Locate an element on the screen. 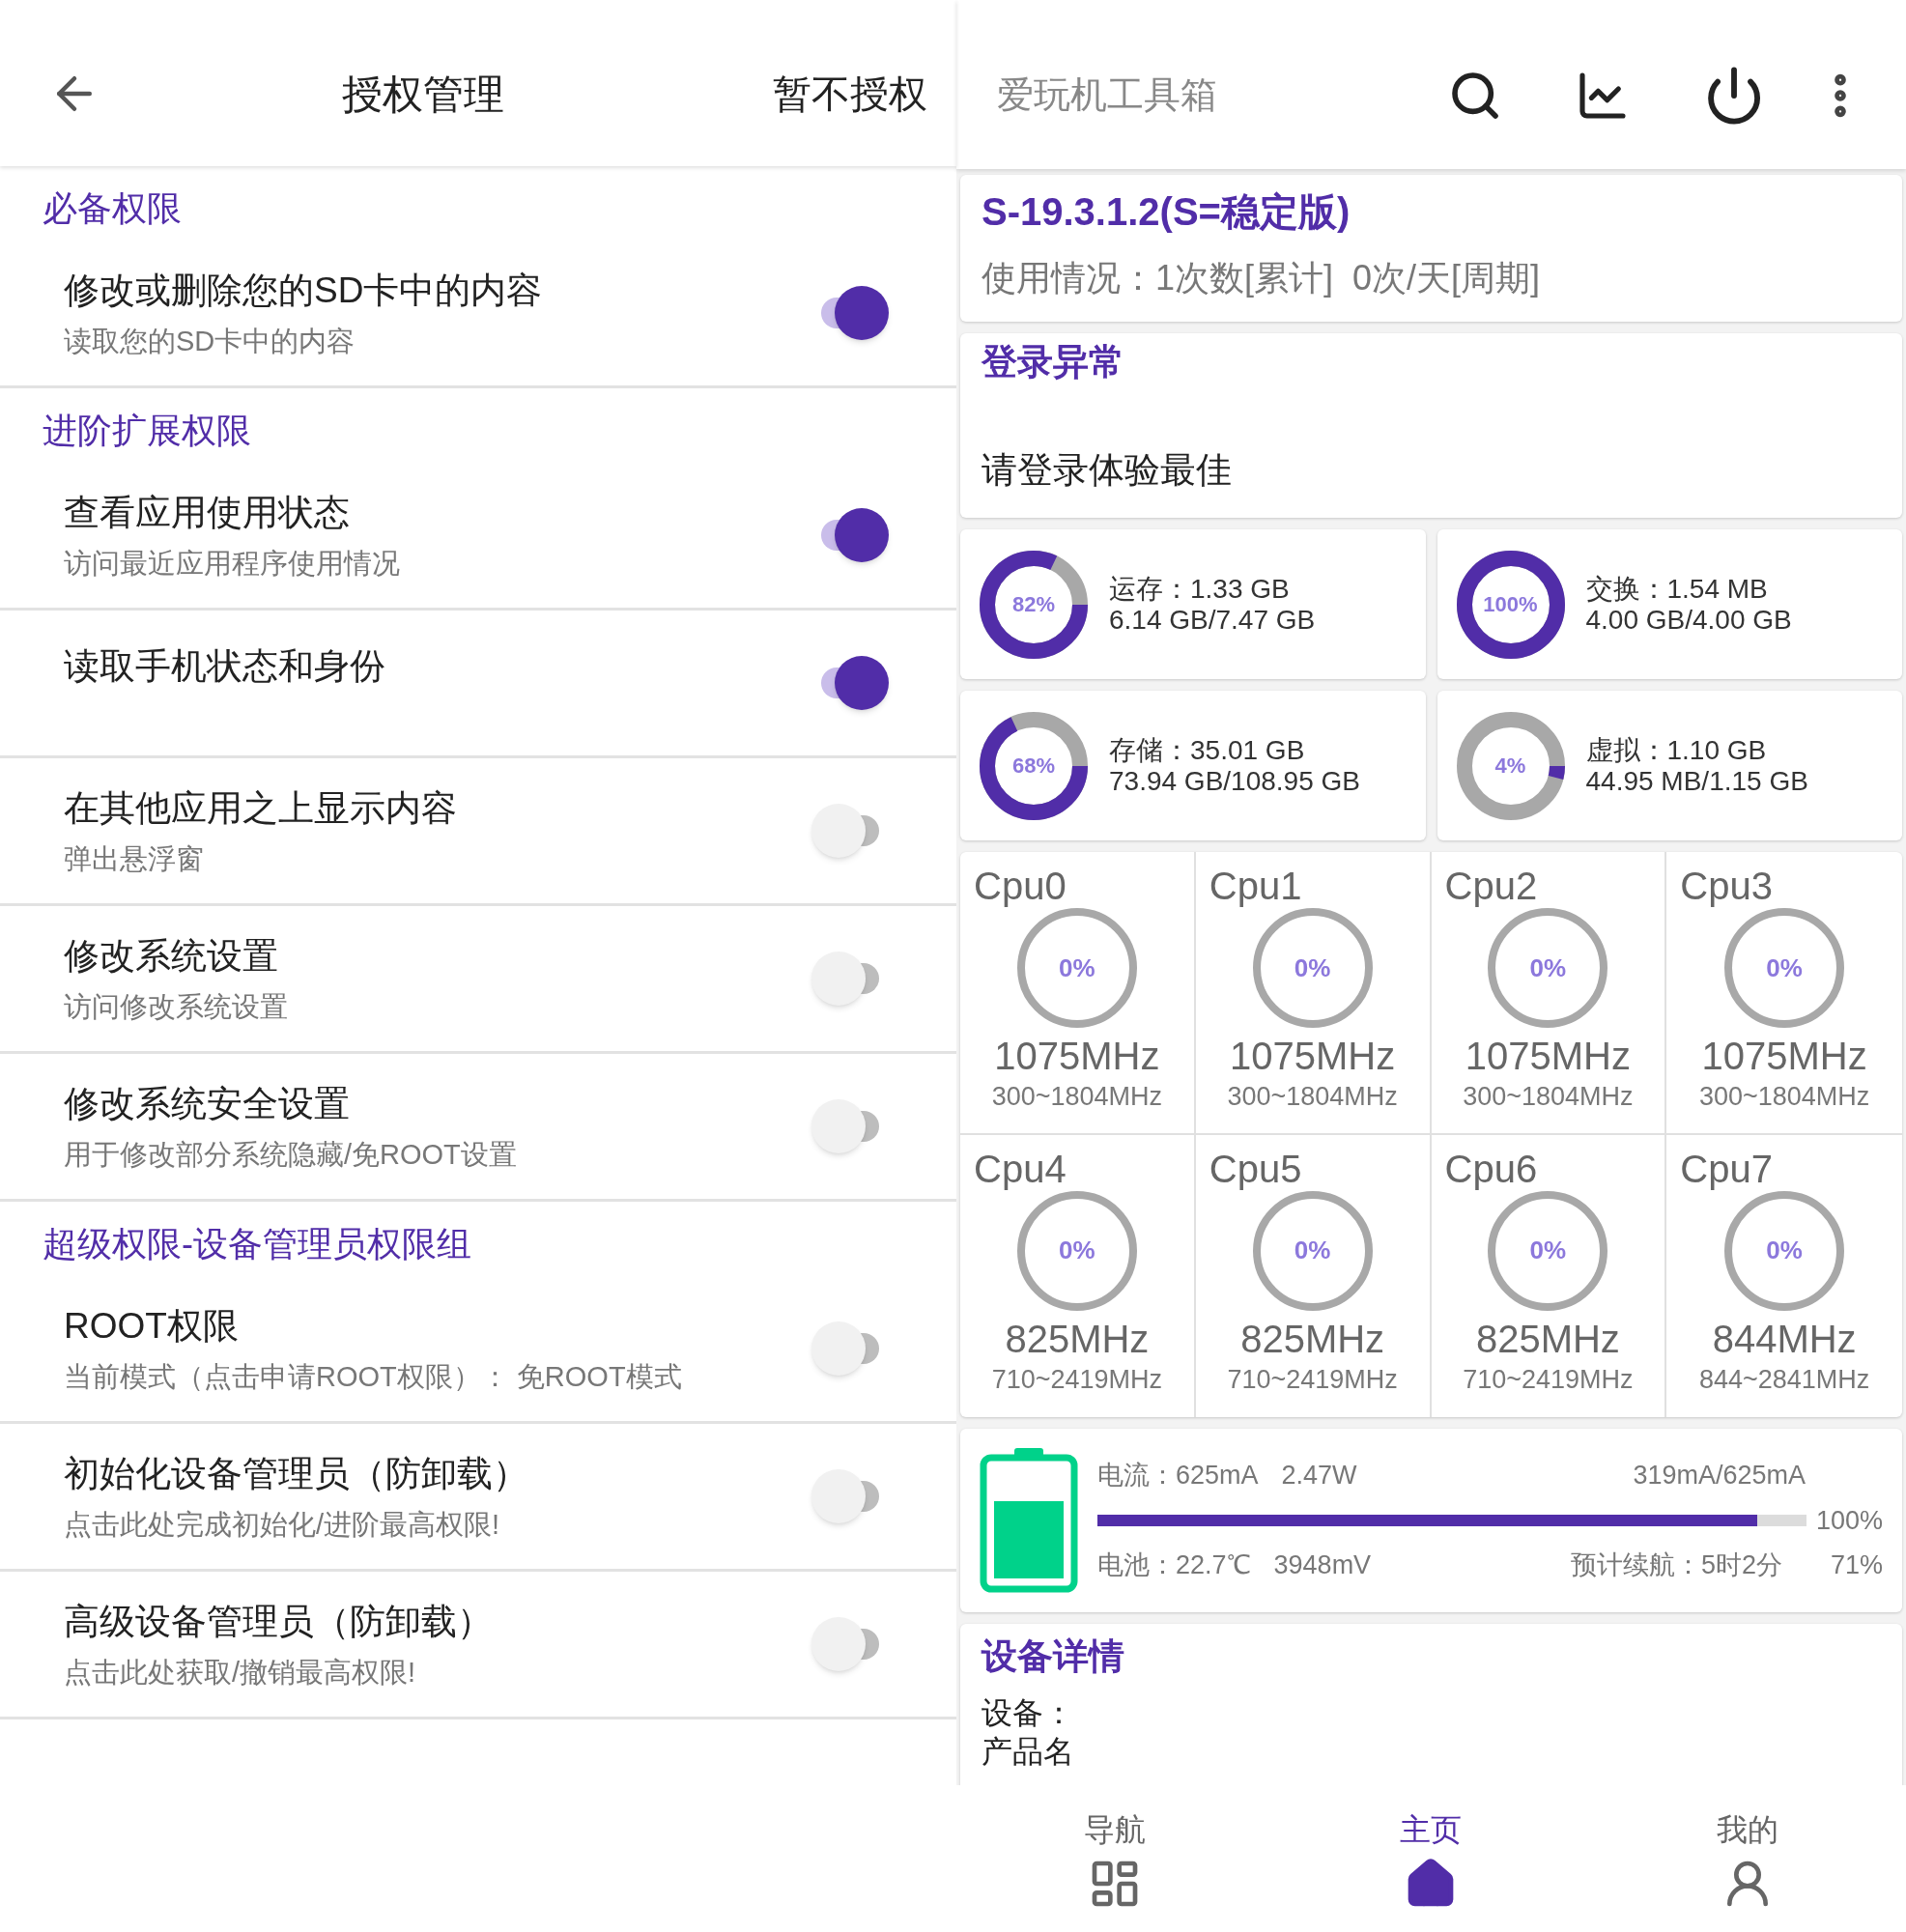 The image size is (1906, 1932). memory-total: 73.94 GB/108.95 GB is located at coordinates (1234, 781).